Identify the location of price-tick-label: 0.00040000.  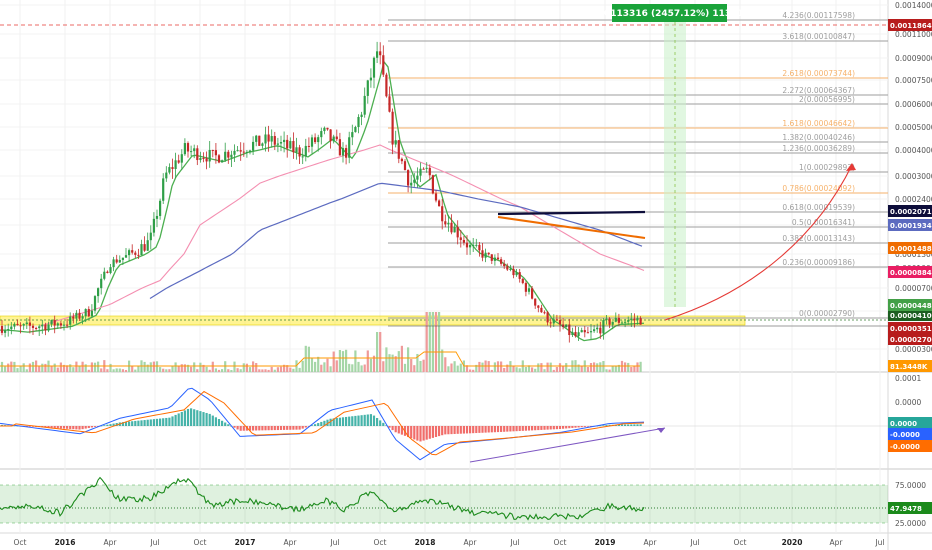
(913, 150).